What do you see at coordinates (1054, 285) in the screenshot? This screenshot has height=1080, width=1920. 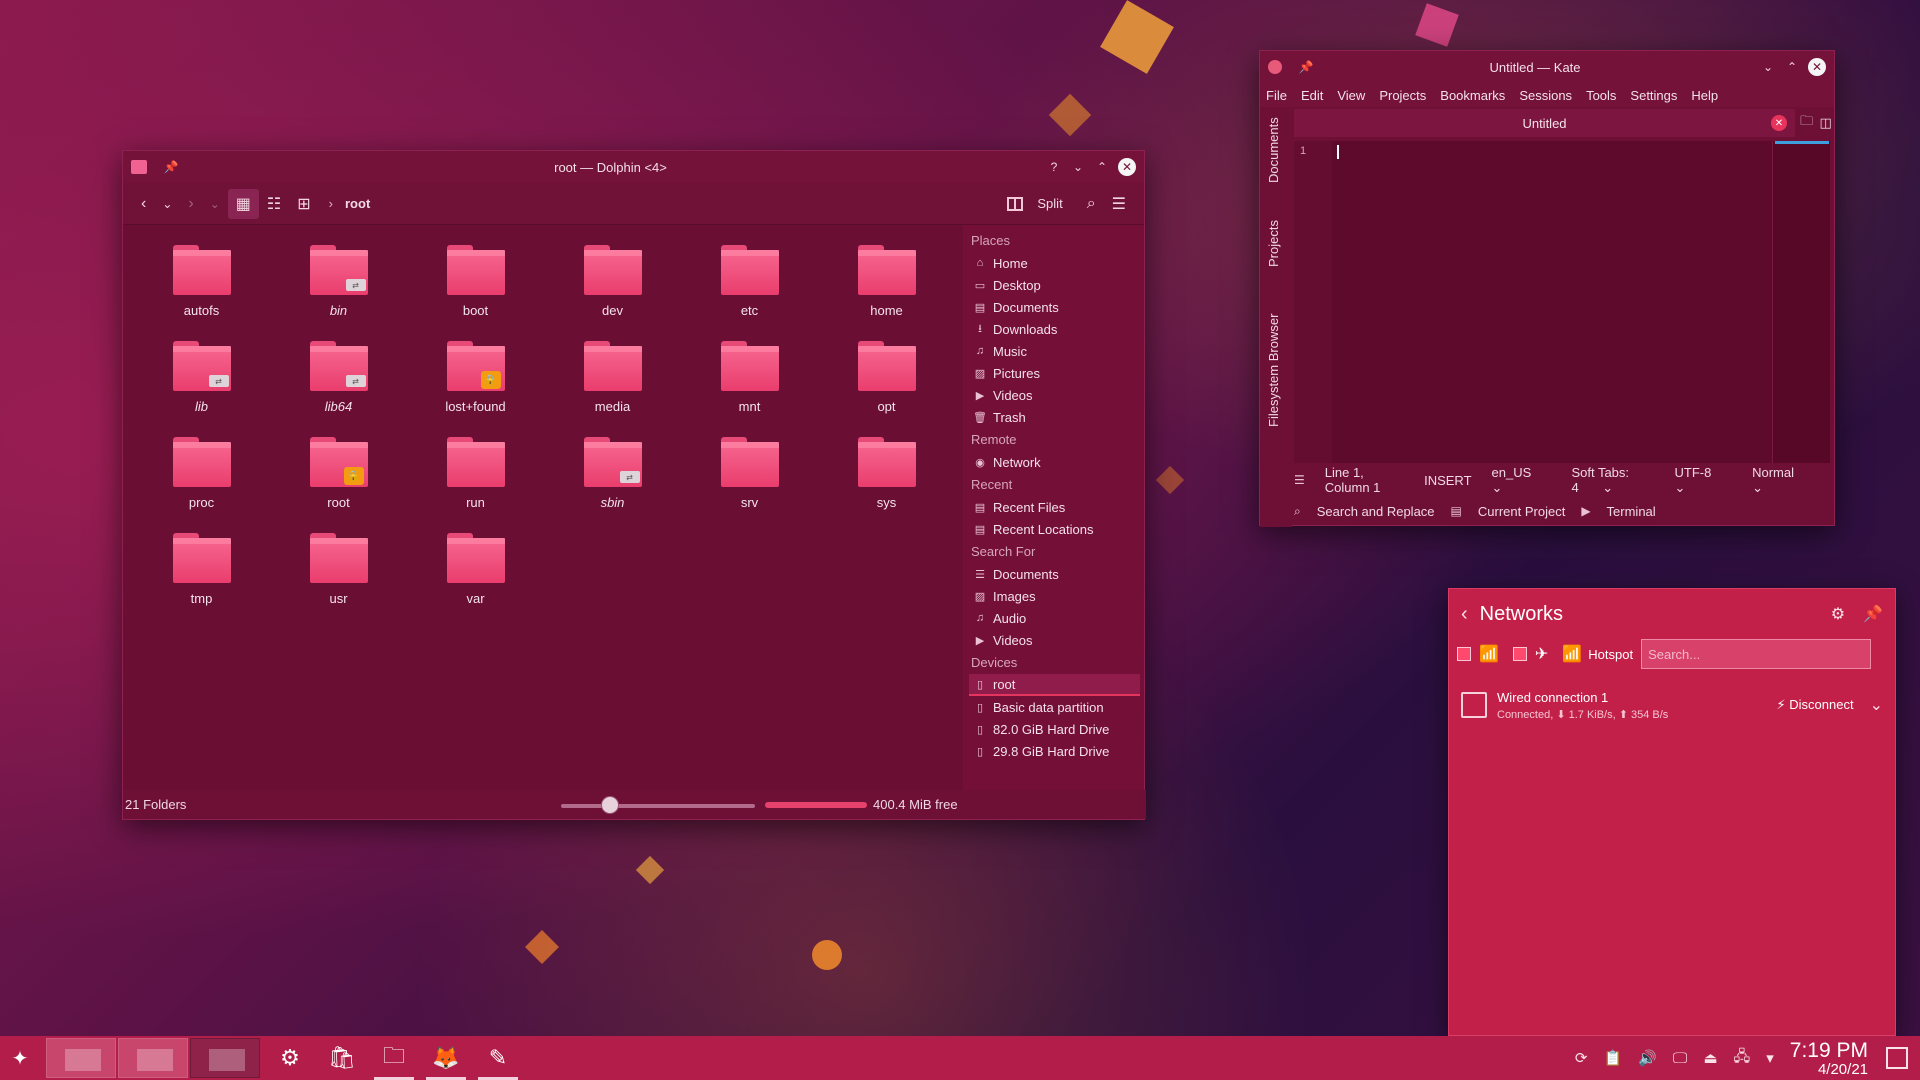 I see `places-item-desktop: ▭ Desktop` at bounding box center [1054, 285].